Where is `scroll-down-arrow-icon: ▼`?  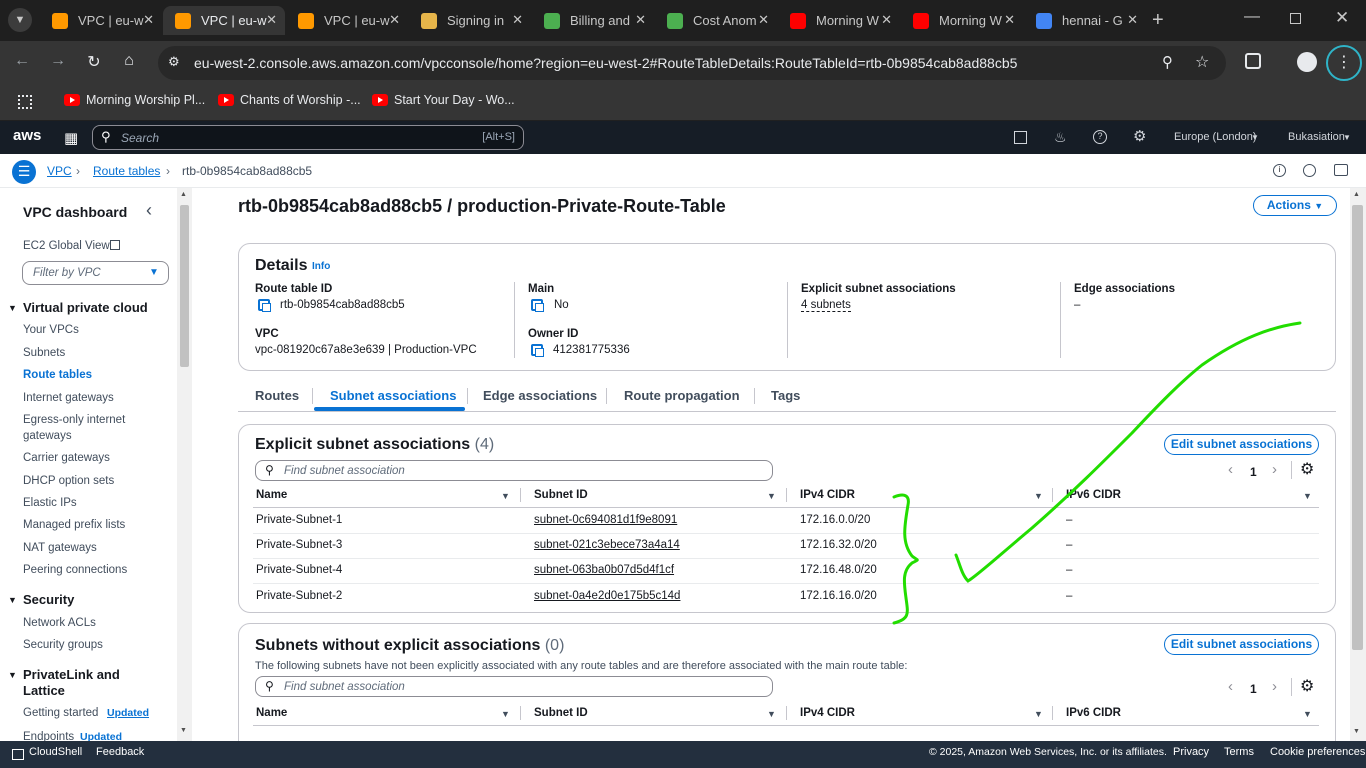 scroll-down-arrow-icon: ▼ is located at coordinates (183, 730).